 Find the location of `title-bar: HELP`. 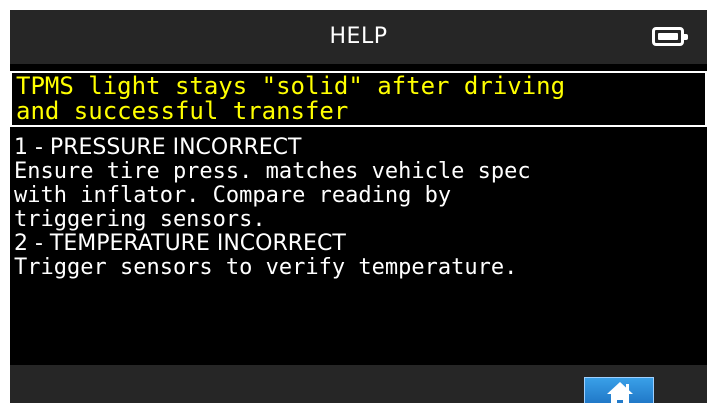

title-bar: HELP is located at coordinates (358, 37).